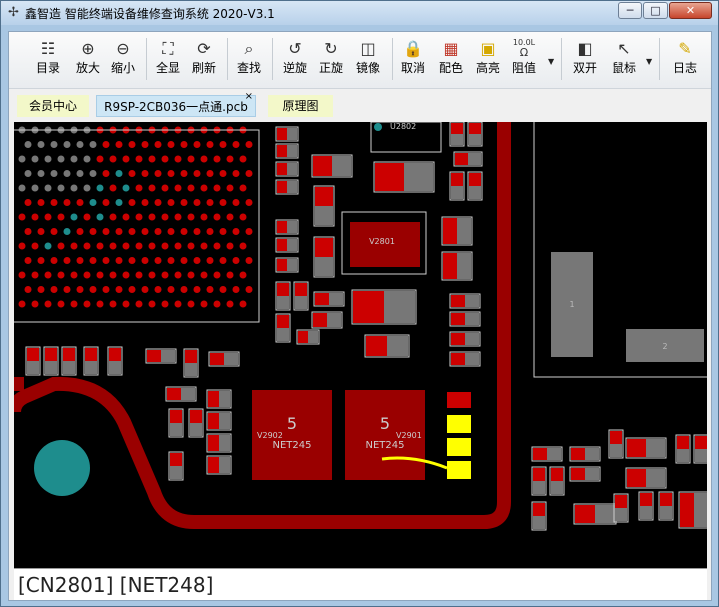  What do you see at coordinates (585, 60) in the screenshot?
I see `dual-view-button: ◧ 双开` at bounding box center [585, 60].